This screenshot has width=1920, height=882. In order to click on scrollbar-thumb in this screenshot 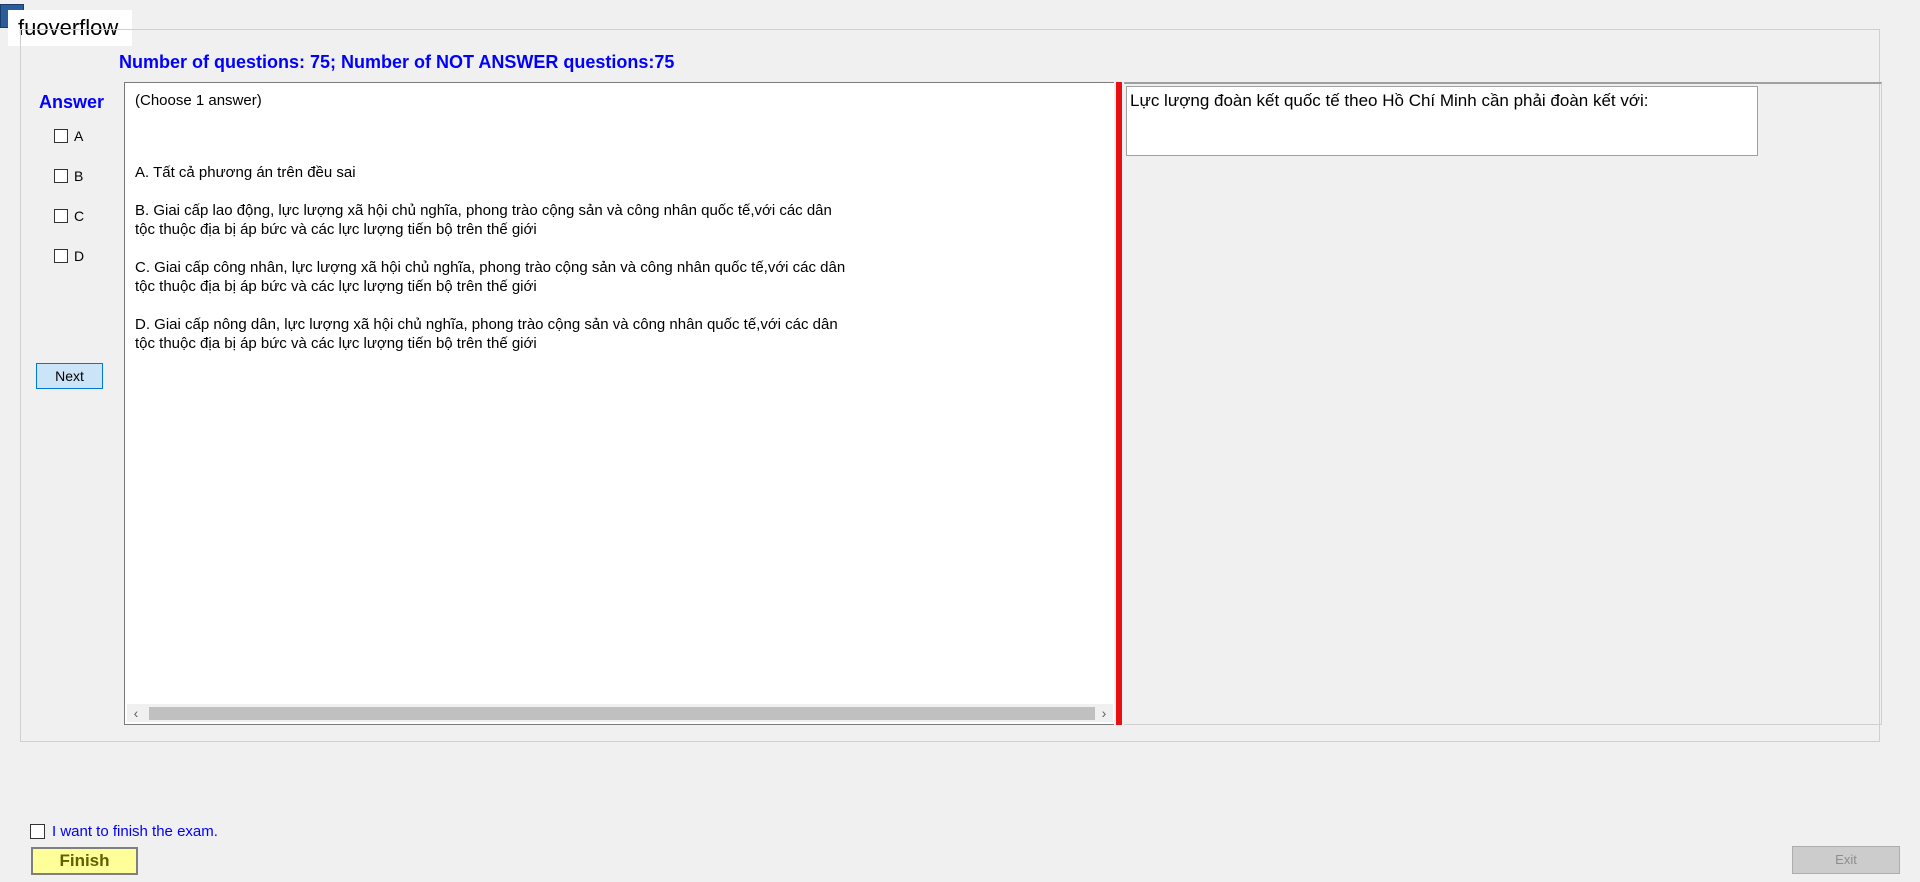, I will do `click(622, 713)`.